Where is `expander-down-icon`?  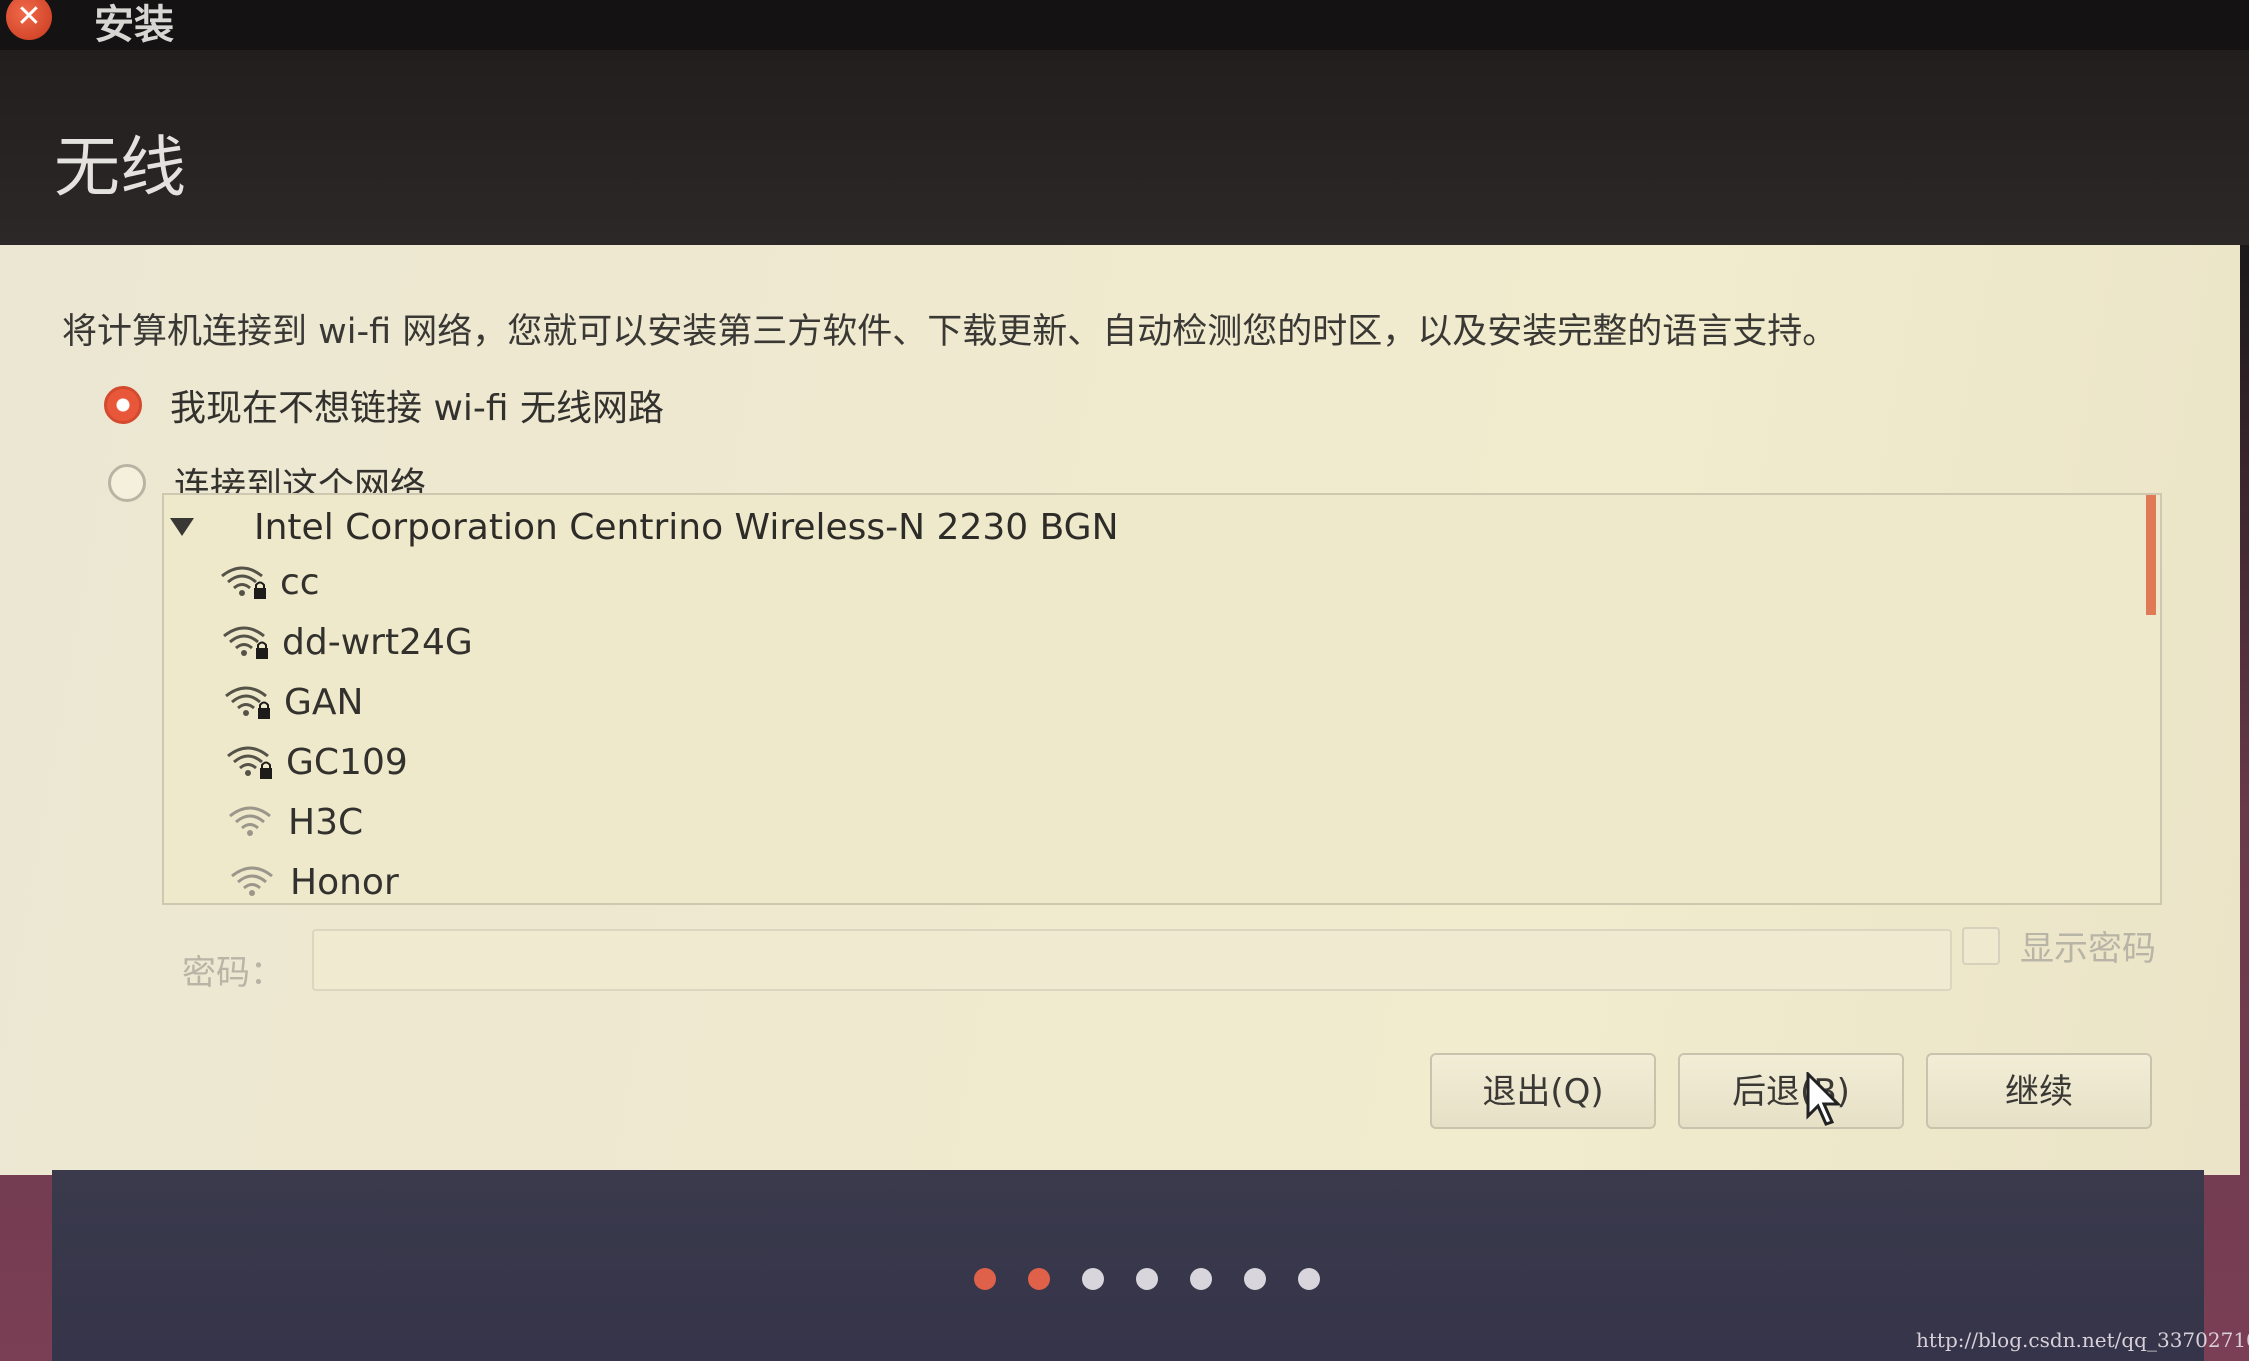
expander-down-icon is located at coordinates (182, 527).